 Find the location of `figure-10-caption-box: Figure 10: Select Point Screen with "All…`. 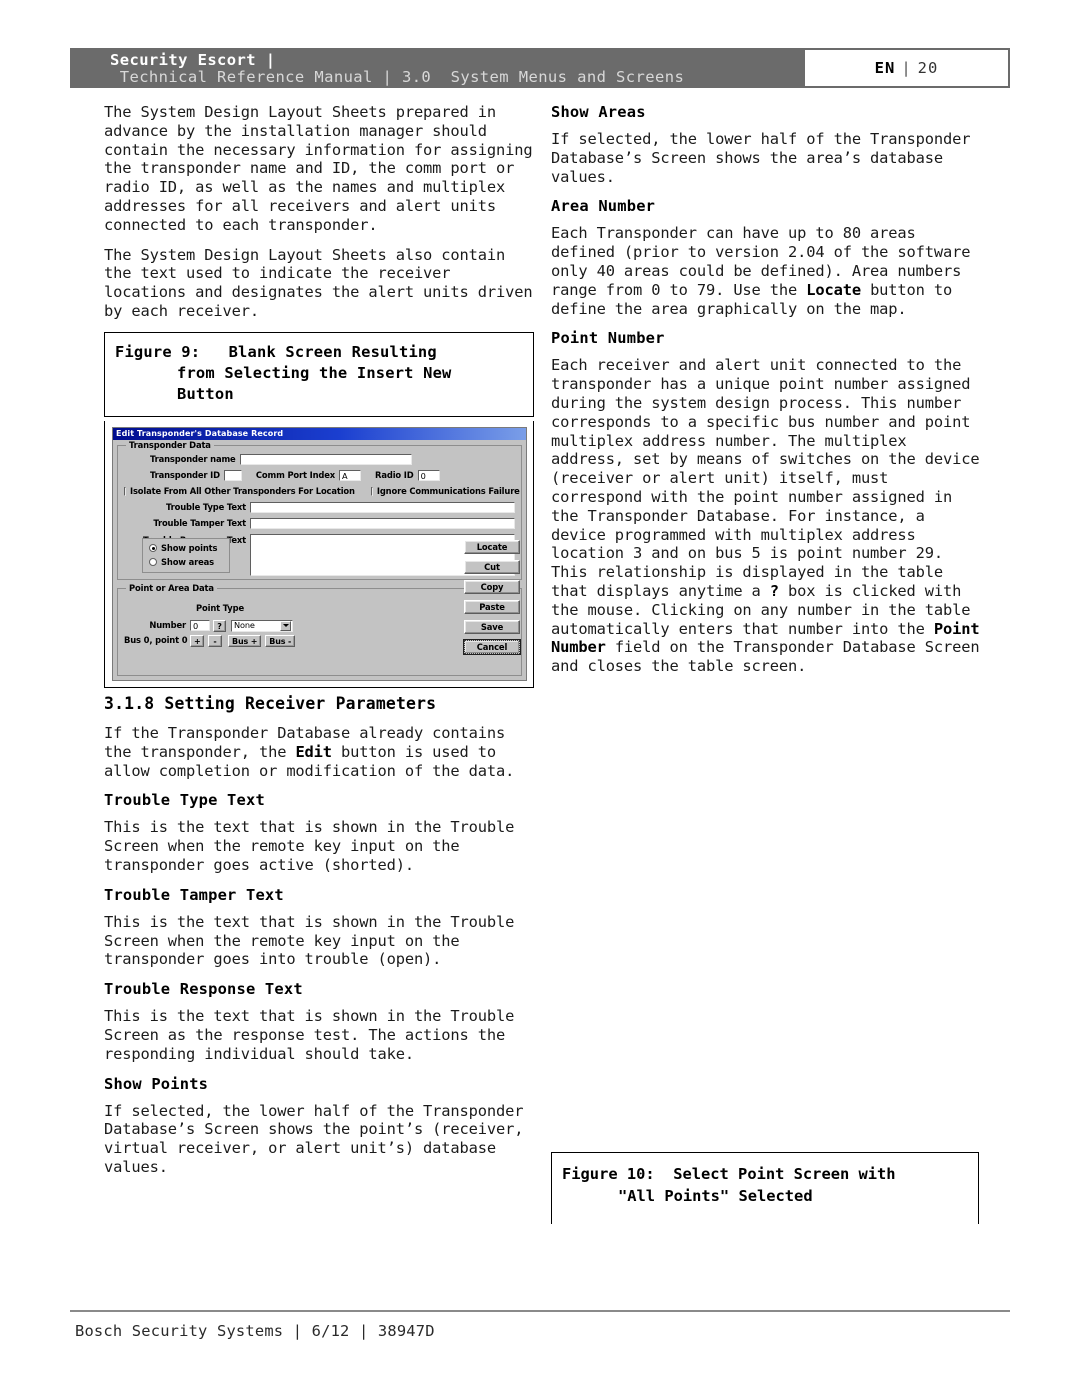

figure-10-caption-box: Figure 10: Select Point Screen with "All… is located at coordinates (765, 1188).